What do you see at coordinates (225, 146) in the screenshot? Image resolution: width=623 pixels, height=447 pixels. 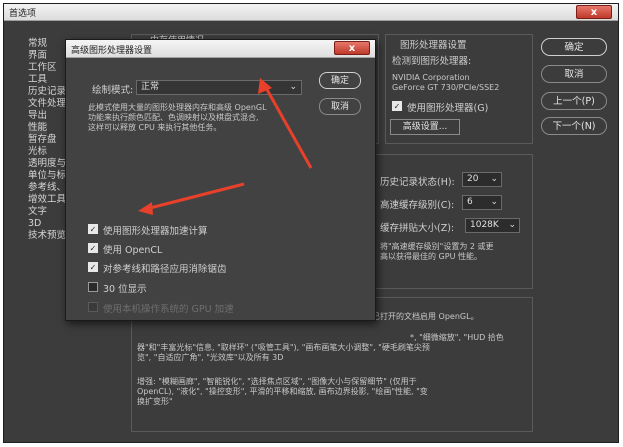 I see `annotation-arrows` at bounding box center [225, 146].